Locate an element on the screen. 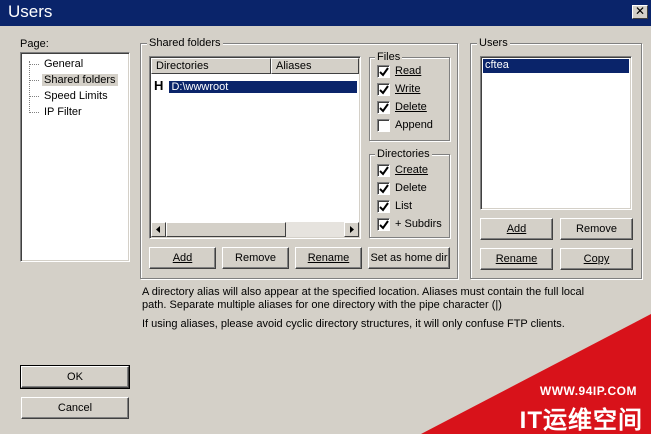 The height and width of the screenshot is (434, 651). directories-label: Directories is located at coordinates (403, 154).